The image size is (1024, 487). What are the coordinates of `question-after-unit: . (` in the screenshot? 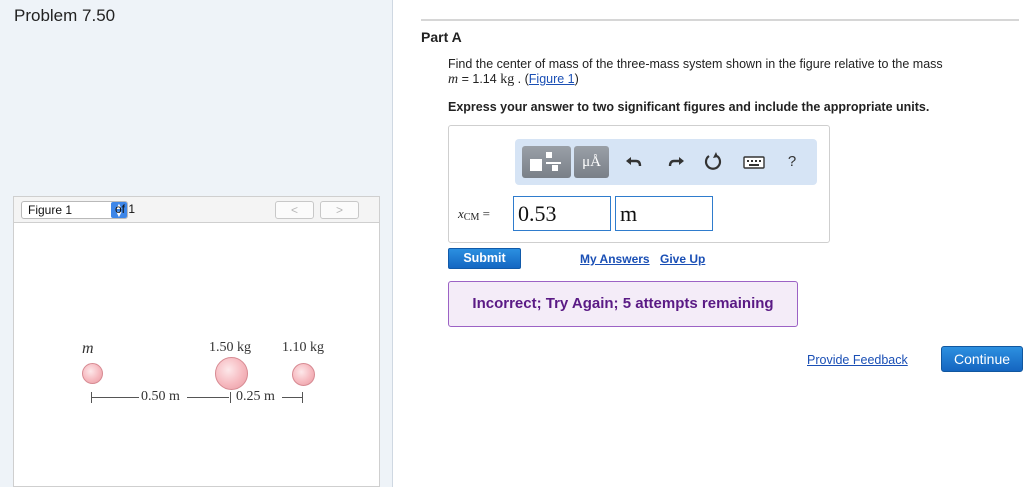 It's located at (521, 79).